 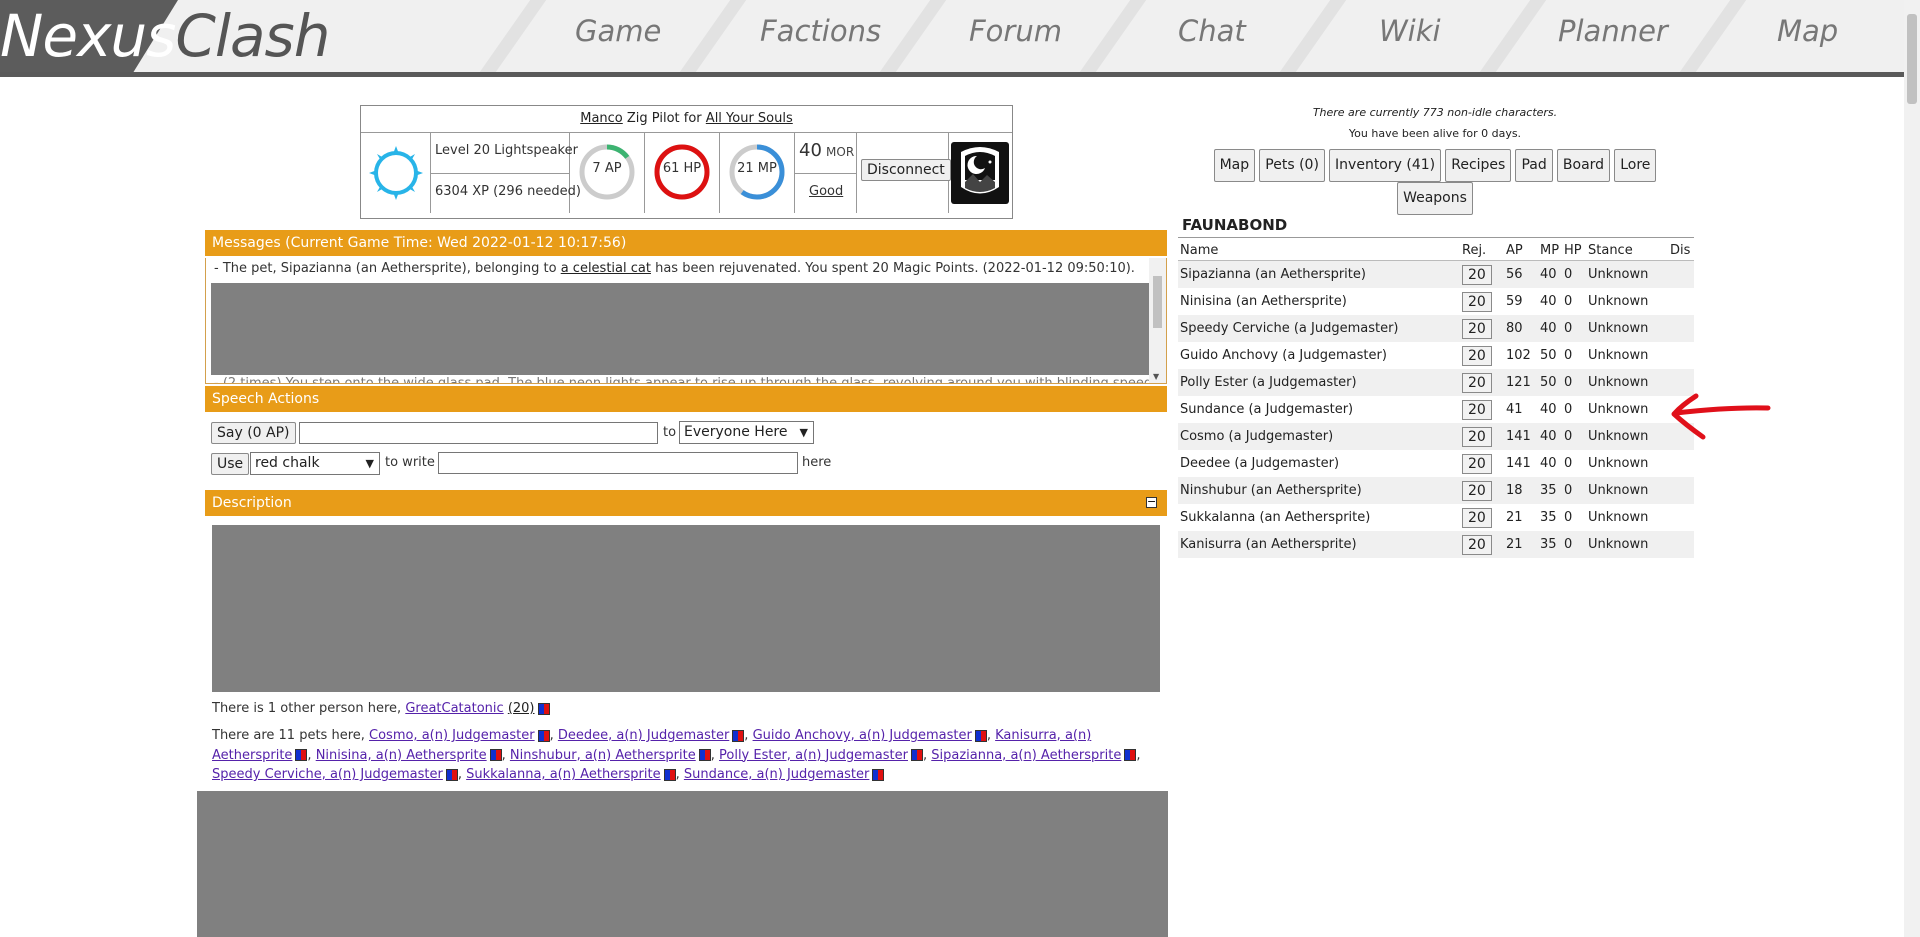 I want to click on character-name-link: Manco, so click(x=601, y=118).